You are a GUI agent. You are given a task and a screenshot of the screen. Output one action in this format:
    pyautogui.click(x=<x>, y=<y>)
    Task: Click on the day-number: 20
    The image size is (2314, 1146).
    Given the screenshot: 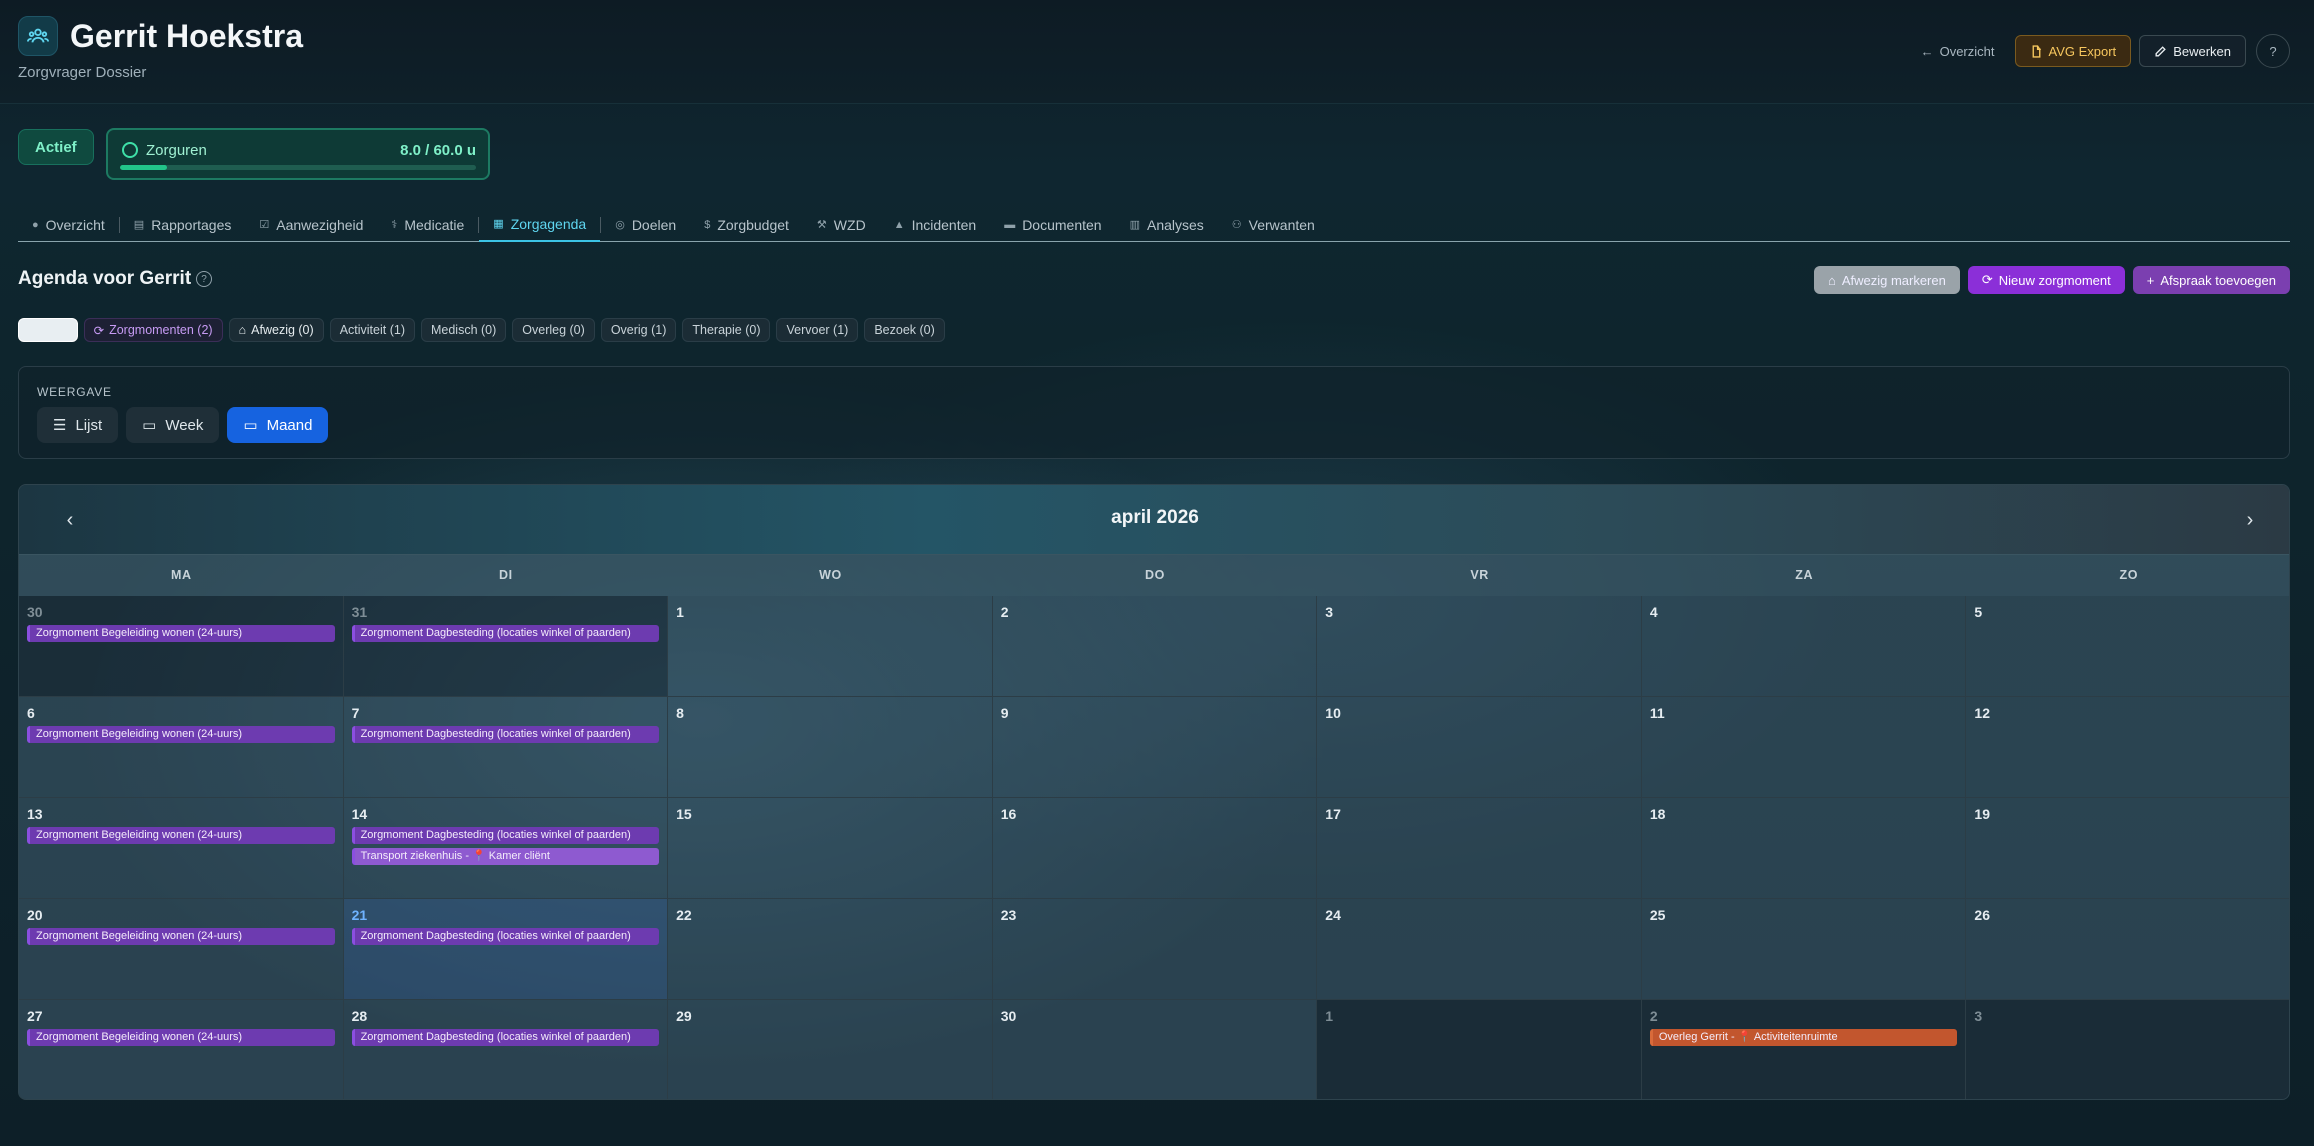 What is the action you would take?
    pyautogui.click(x=35, y=915)
    